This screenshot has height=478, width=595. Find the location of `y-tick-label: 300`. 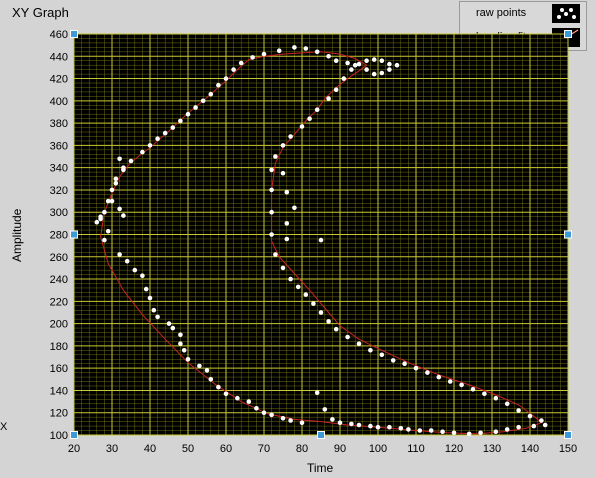

y-tick-label: 300 is located at coordinates (59, 213).